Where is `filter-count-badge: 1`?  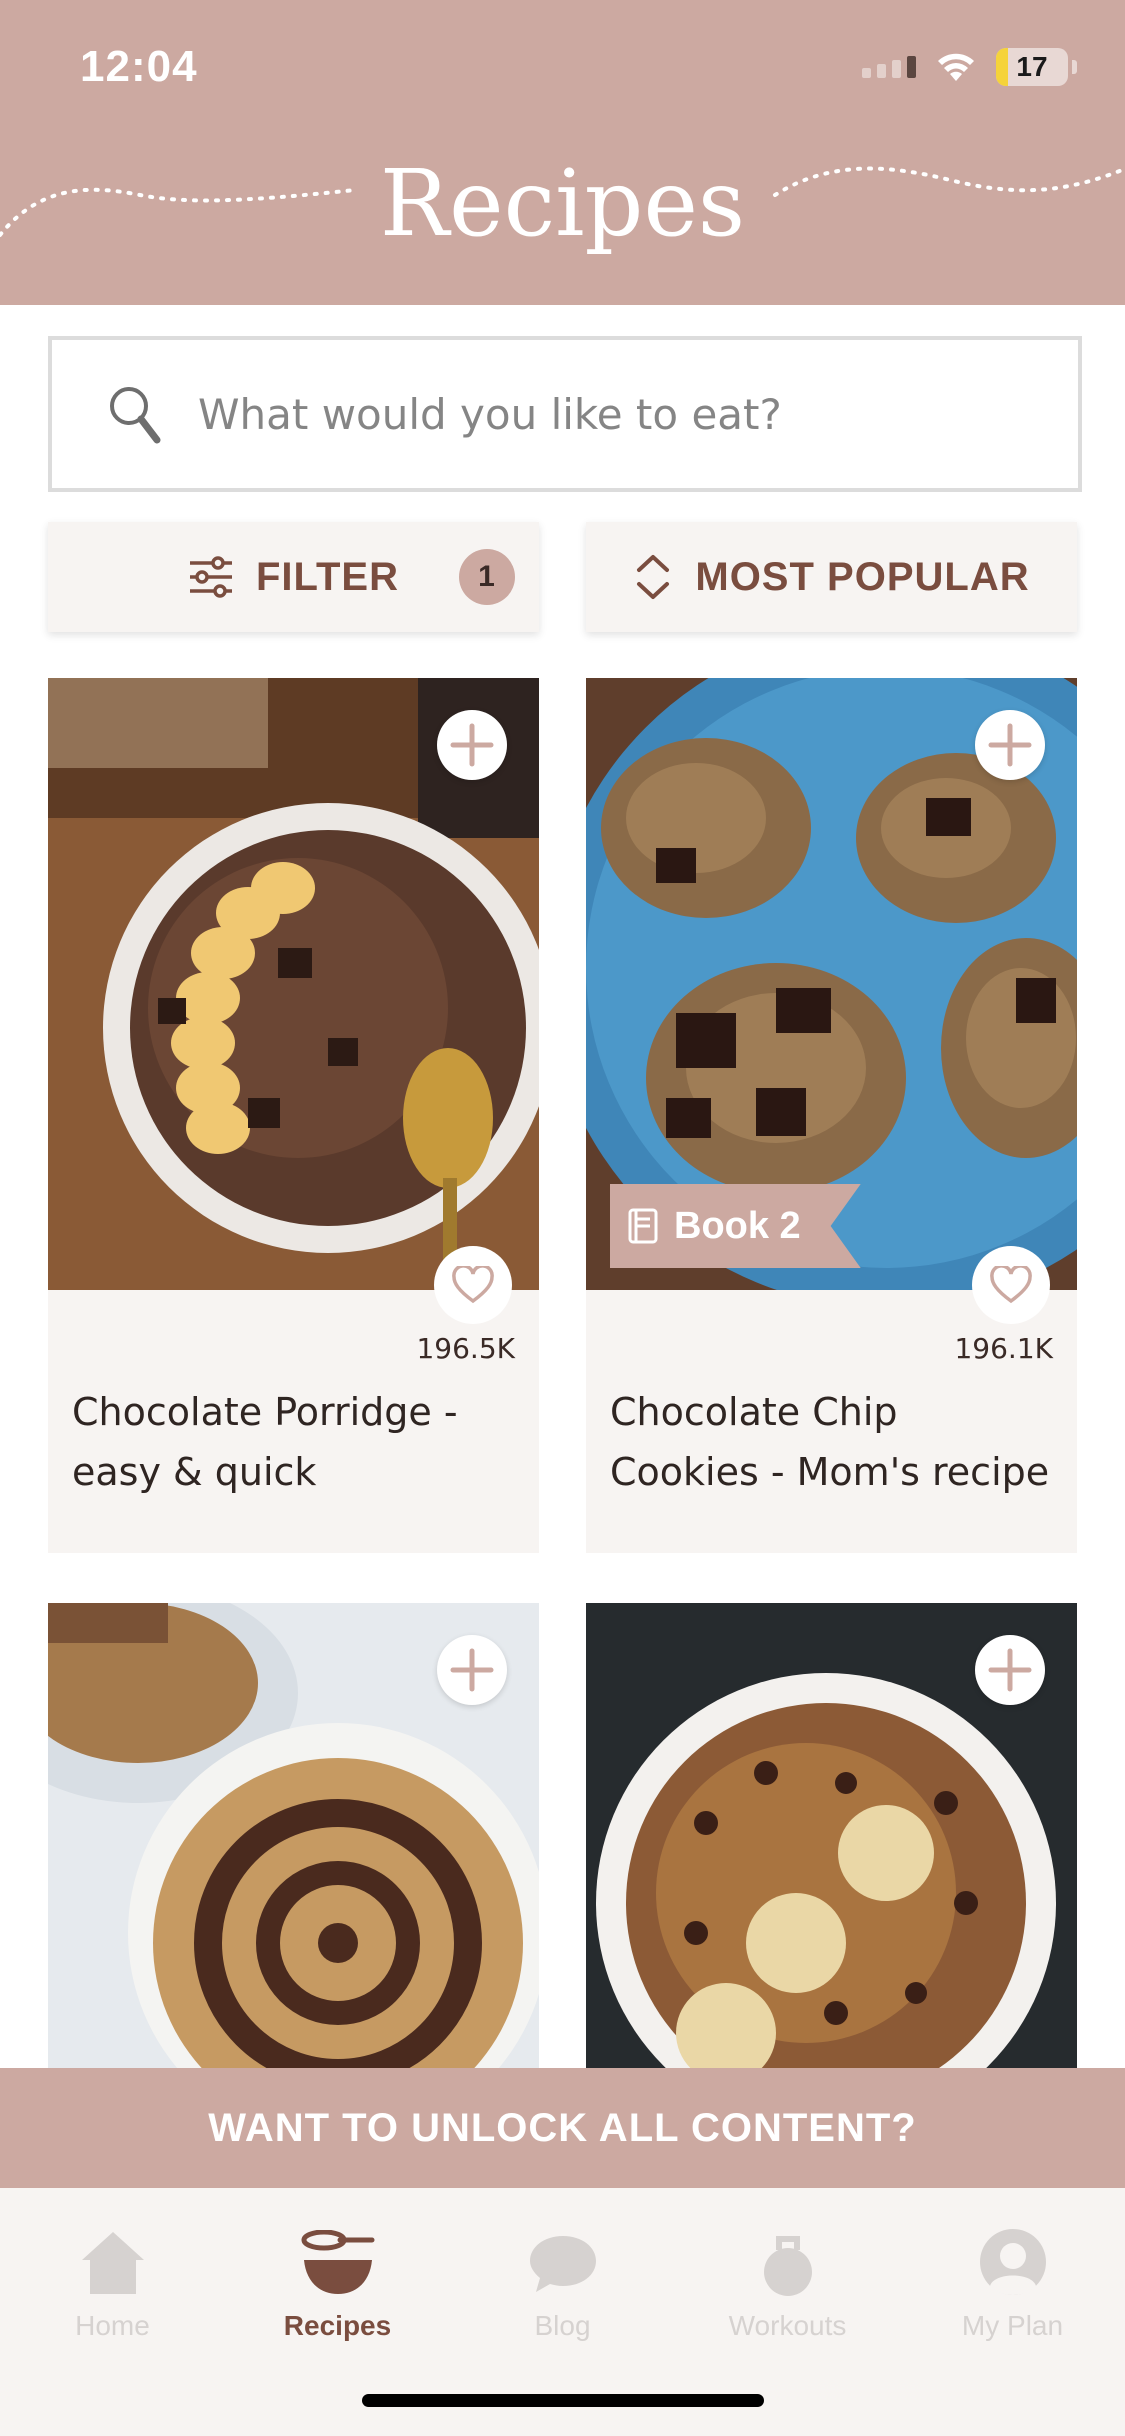
filter-count-badge: 1 is located at coordinates (487, 577).